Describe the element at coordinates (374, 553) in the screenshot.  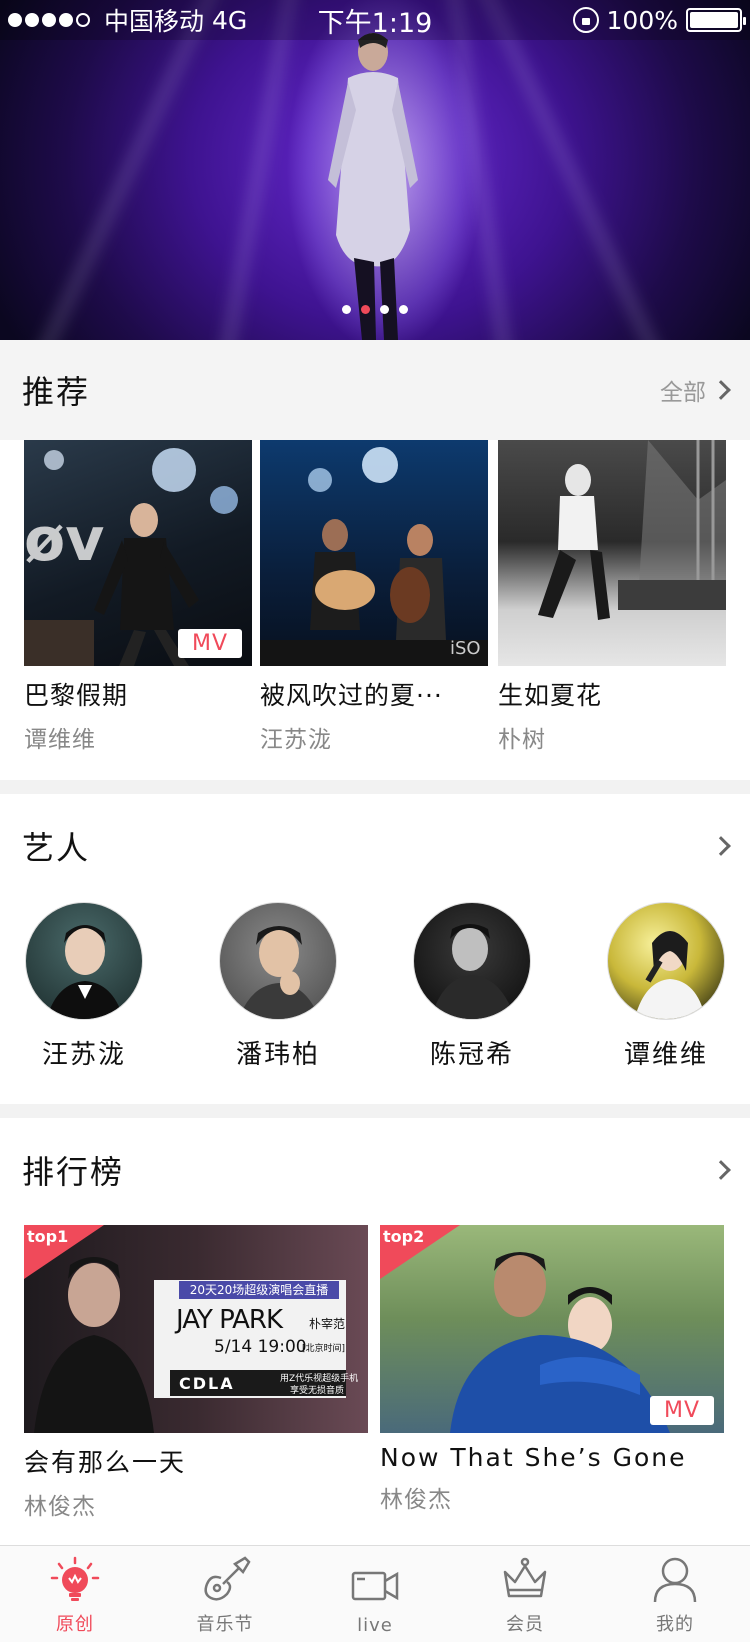
I see `recommend-cover-image: iSO` at that location.